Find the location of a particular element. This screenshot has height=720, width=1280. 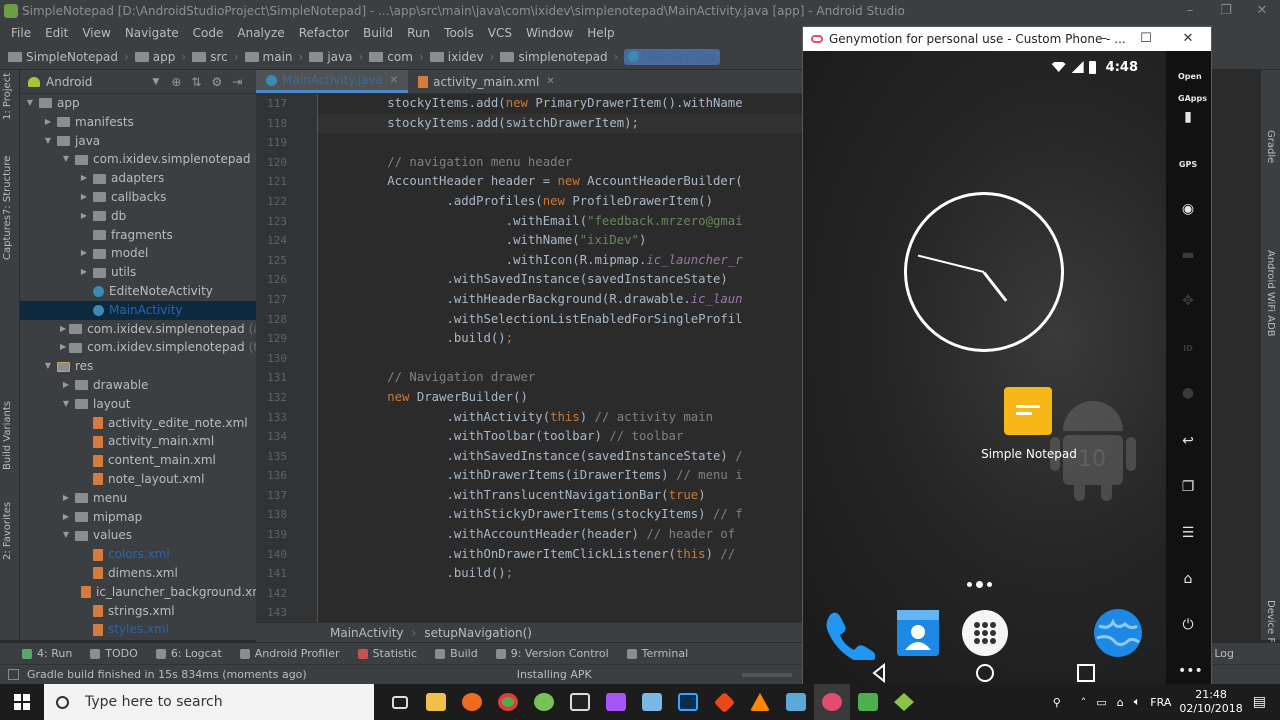

volume-icon: 🔈︎ is located at coordinates (1137, 702).